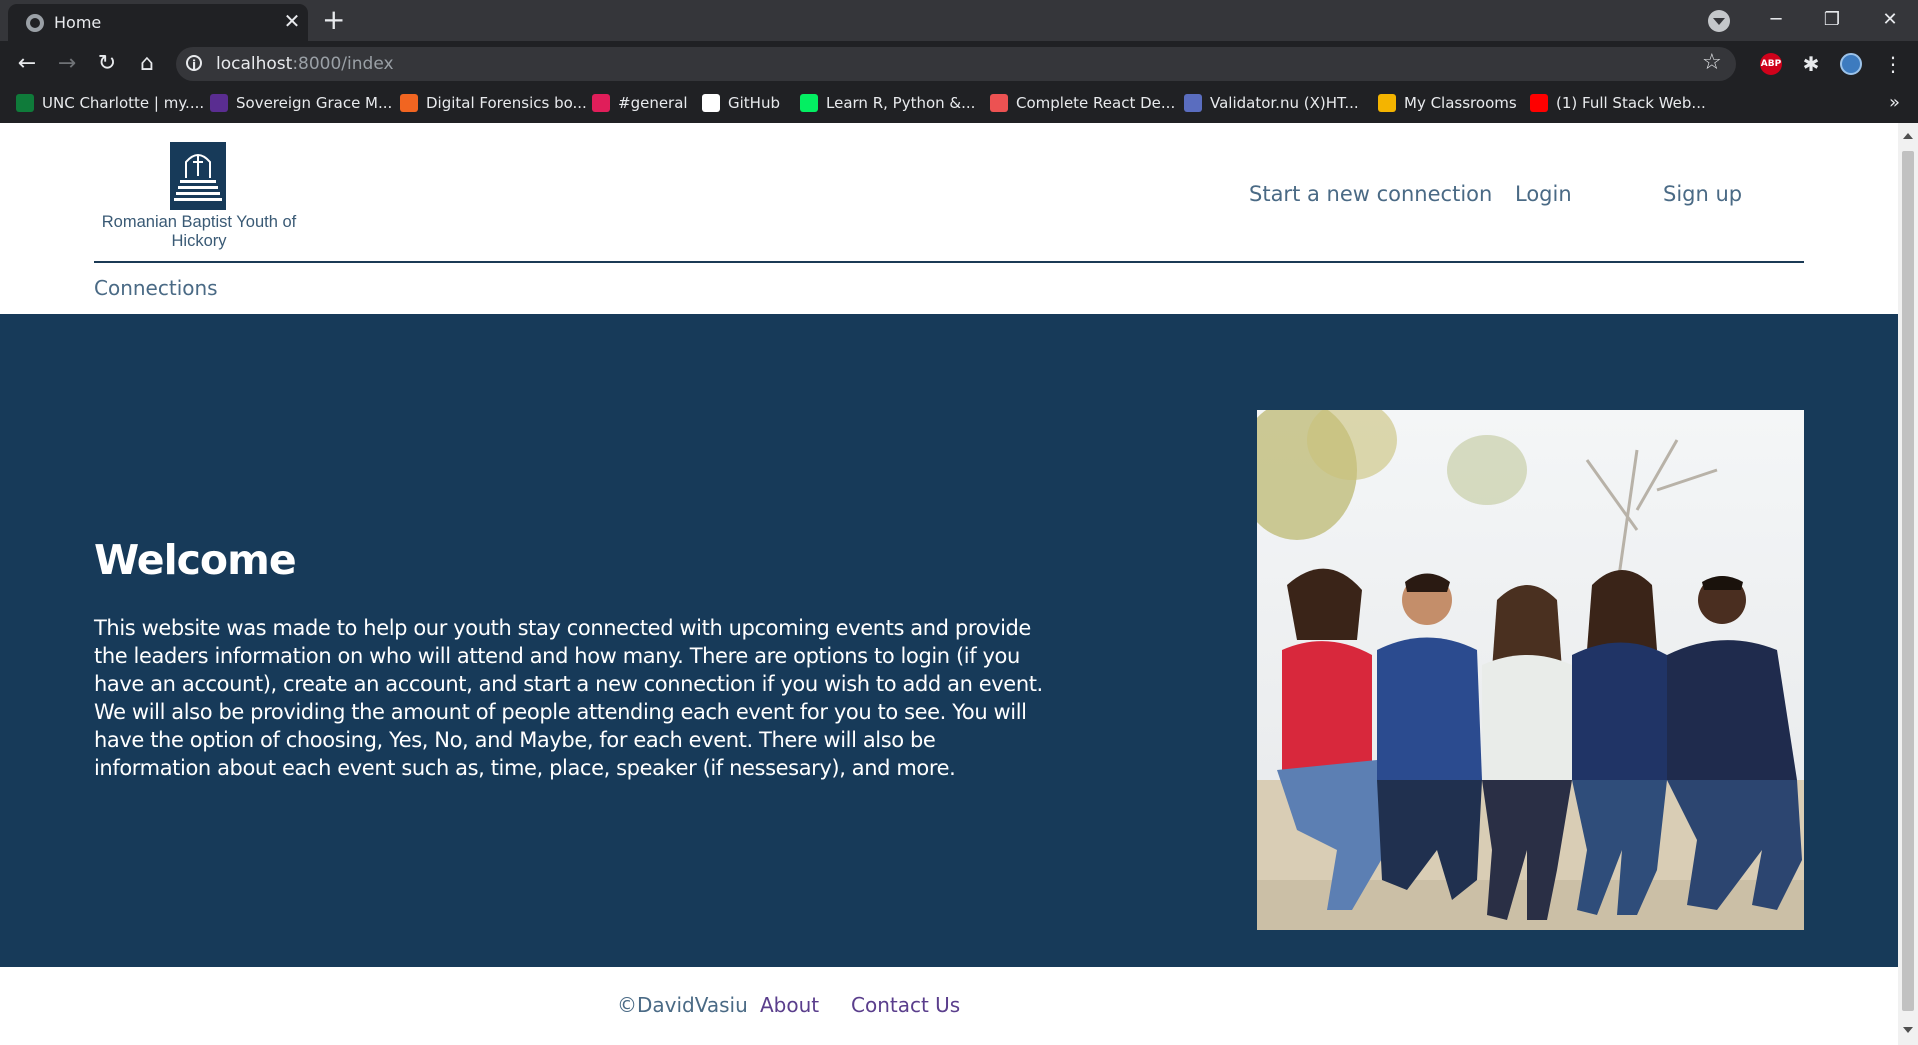 The height and width of the screenshot is (1045, 1918). What do you see at coordinates (219, 103) in the screenshot?
I see `sovereign-icon` at bounding box center [219, 103].